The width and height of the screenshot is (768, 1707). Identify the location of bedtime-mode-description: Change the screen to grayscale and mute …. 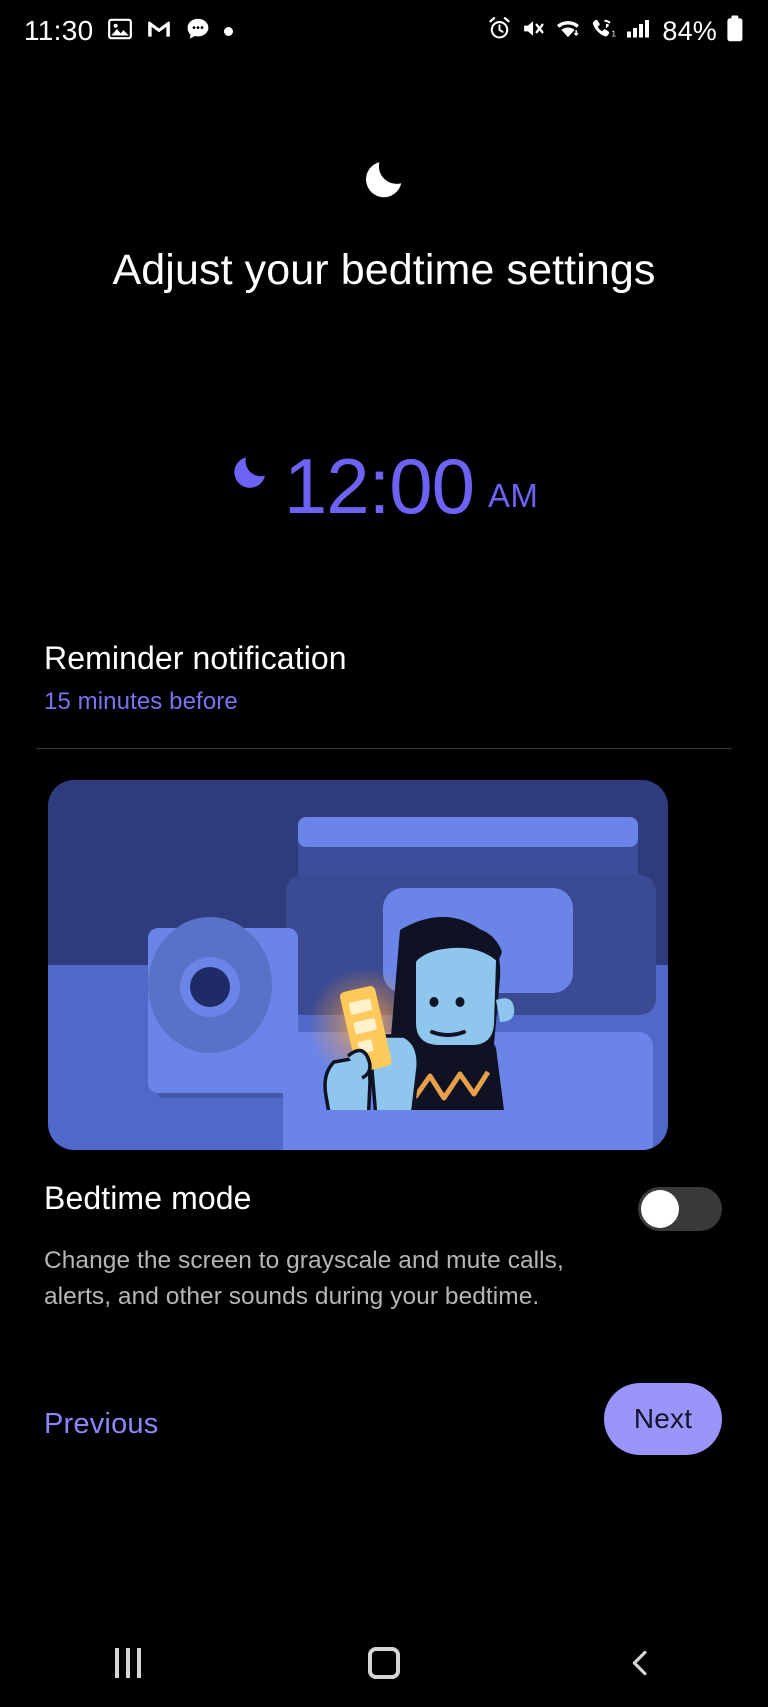
(304, 1279).